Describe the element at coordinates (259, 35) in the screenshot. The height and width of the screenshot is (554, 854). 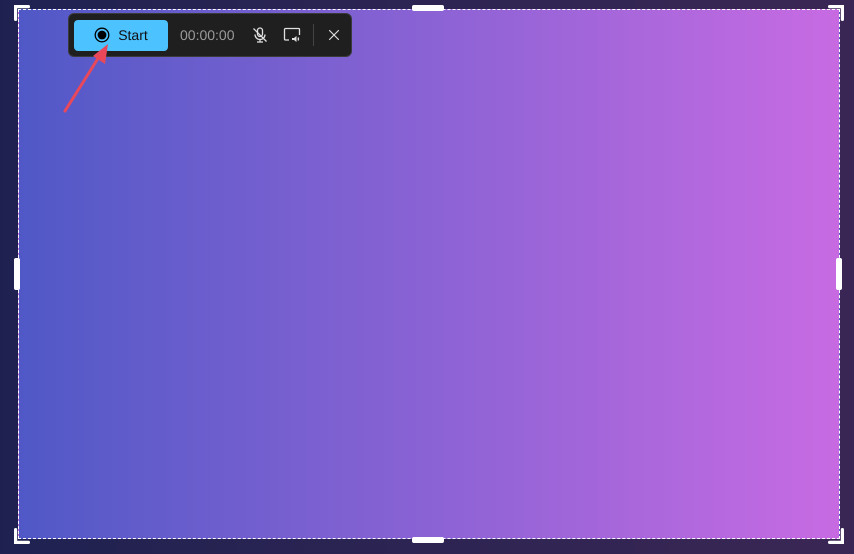
I see `microphone-muted-icon` at that location.